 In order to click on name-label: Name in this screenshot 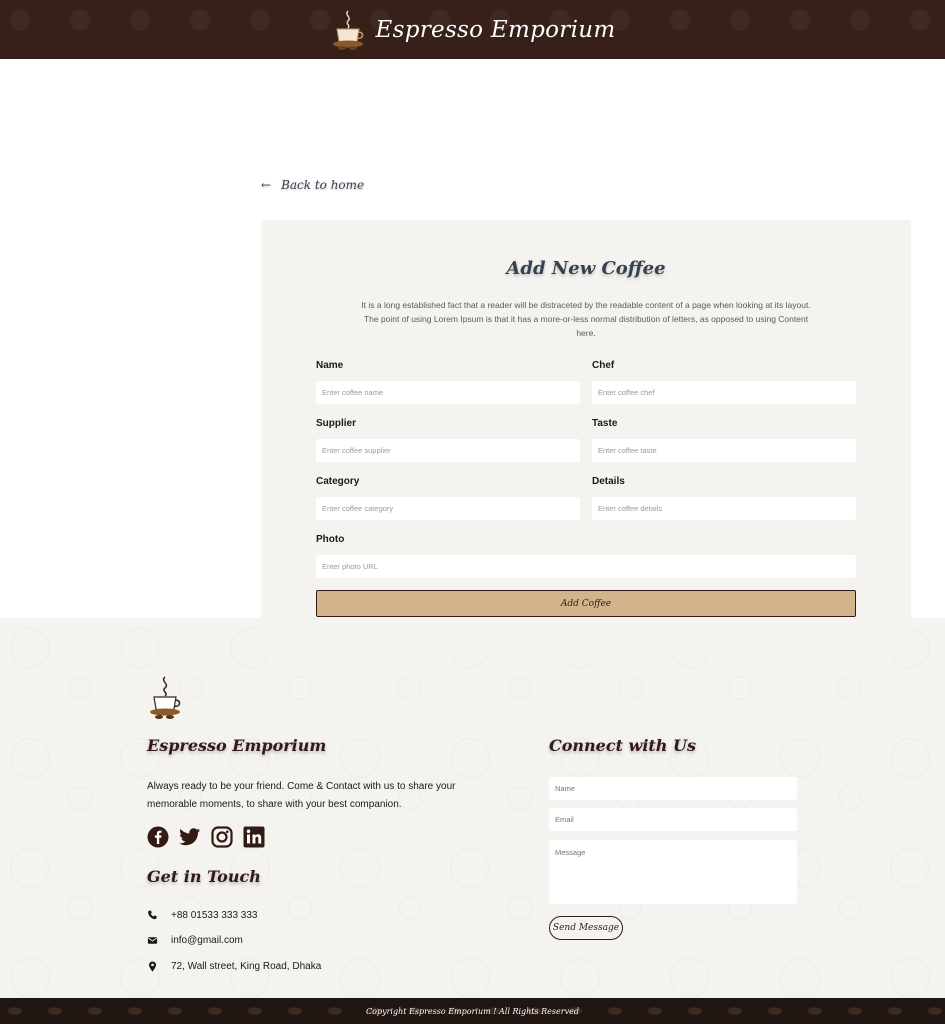, I will do `click(330, 365)`.